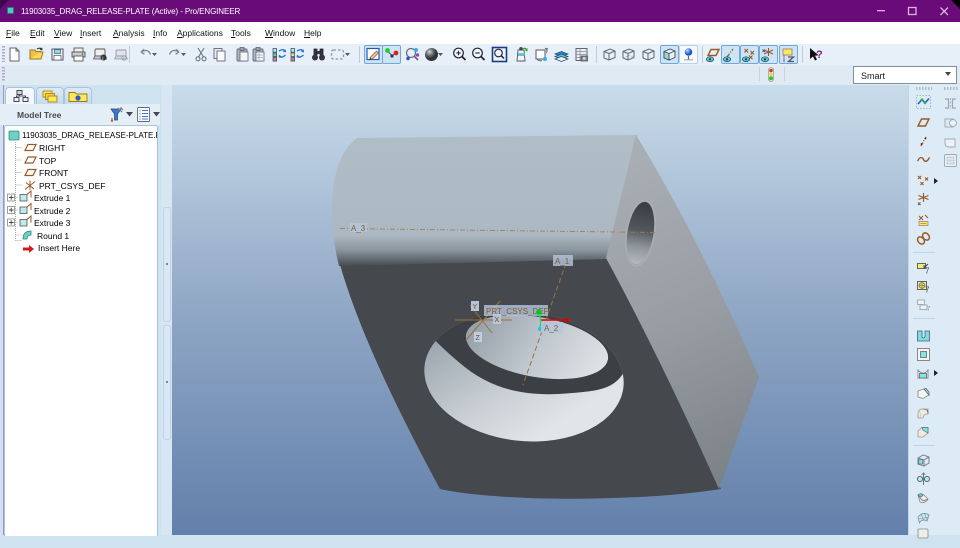  What do you see at coordinates (358, 228) in the screenshot?
I see `svg-text: A_3` at bounding box center [358, 228].